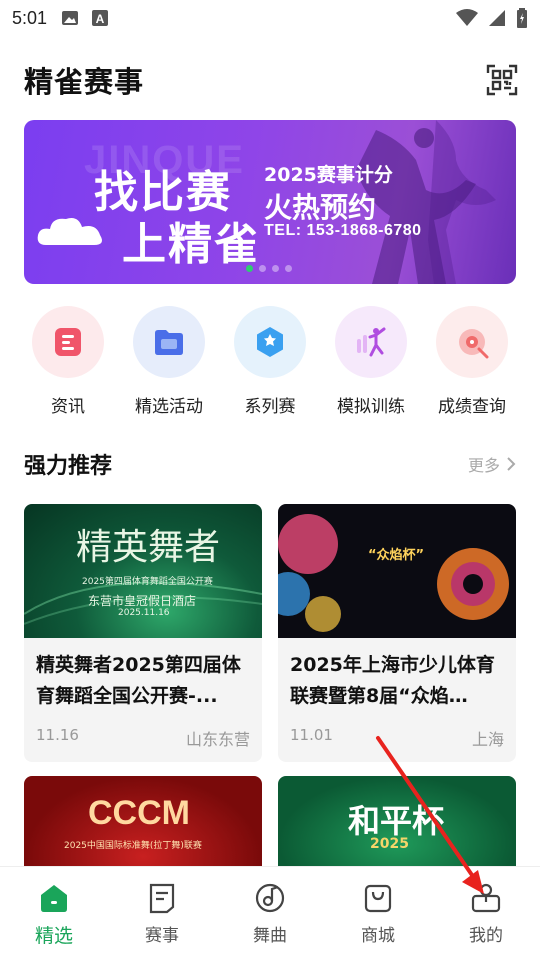  Describe the element at coordinates (497, 18) in the screenshot. I see `signal-icon` at that location.